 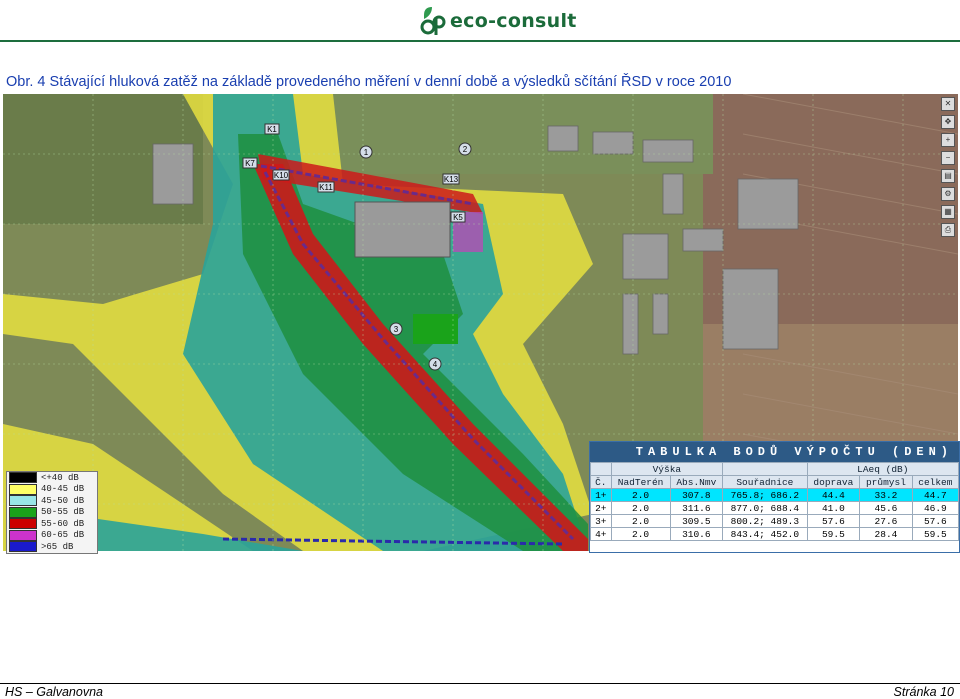 I want to click on table-cell: 843.4; 452.0, so click(x=765, y=534).